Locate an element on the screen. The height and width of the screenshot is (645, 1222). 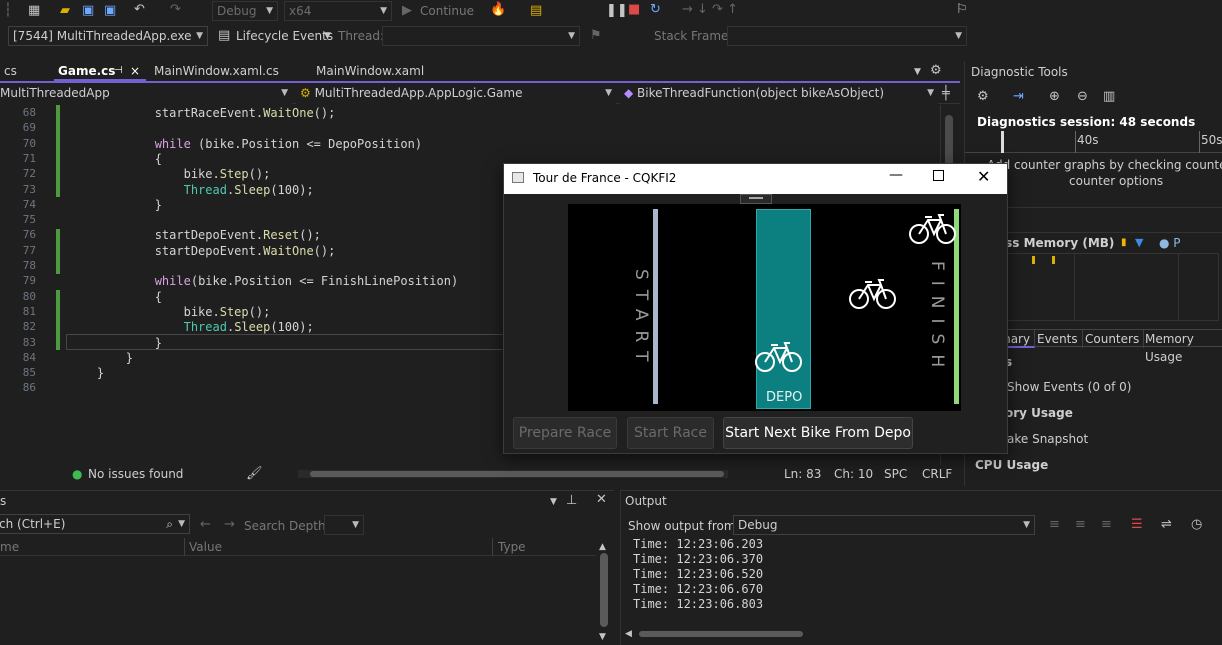
code-line: while (bike.Position <= DepoPosition) is located at coordinates (245, 144).